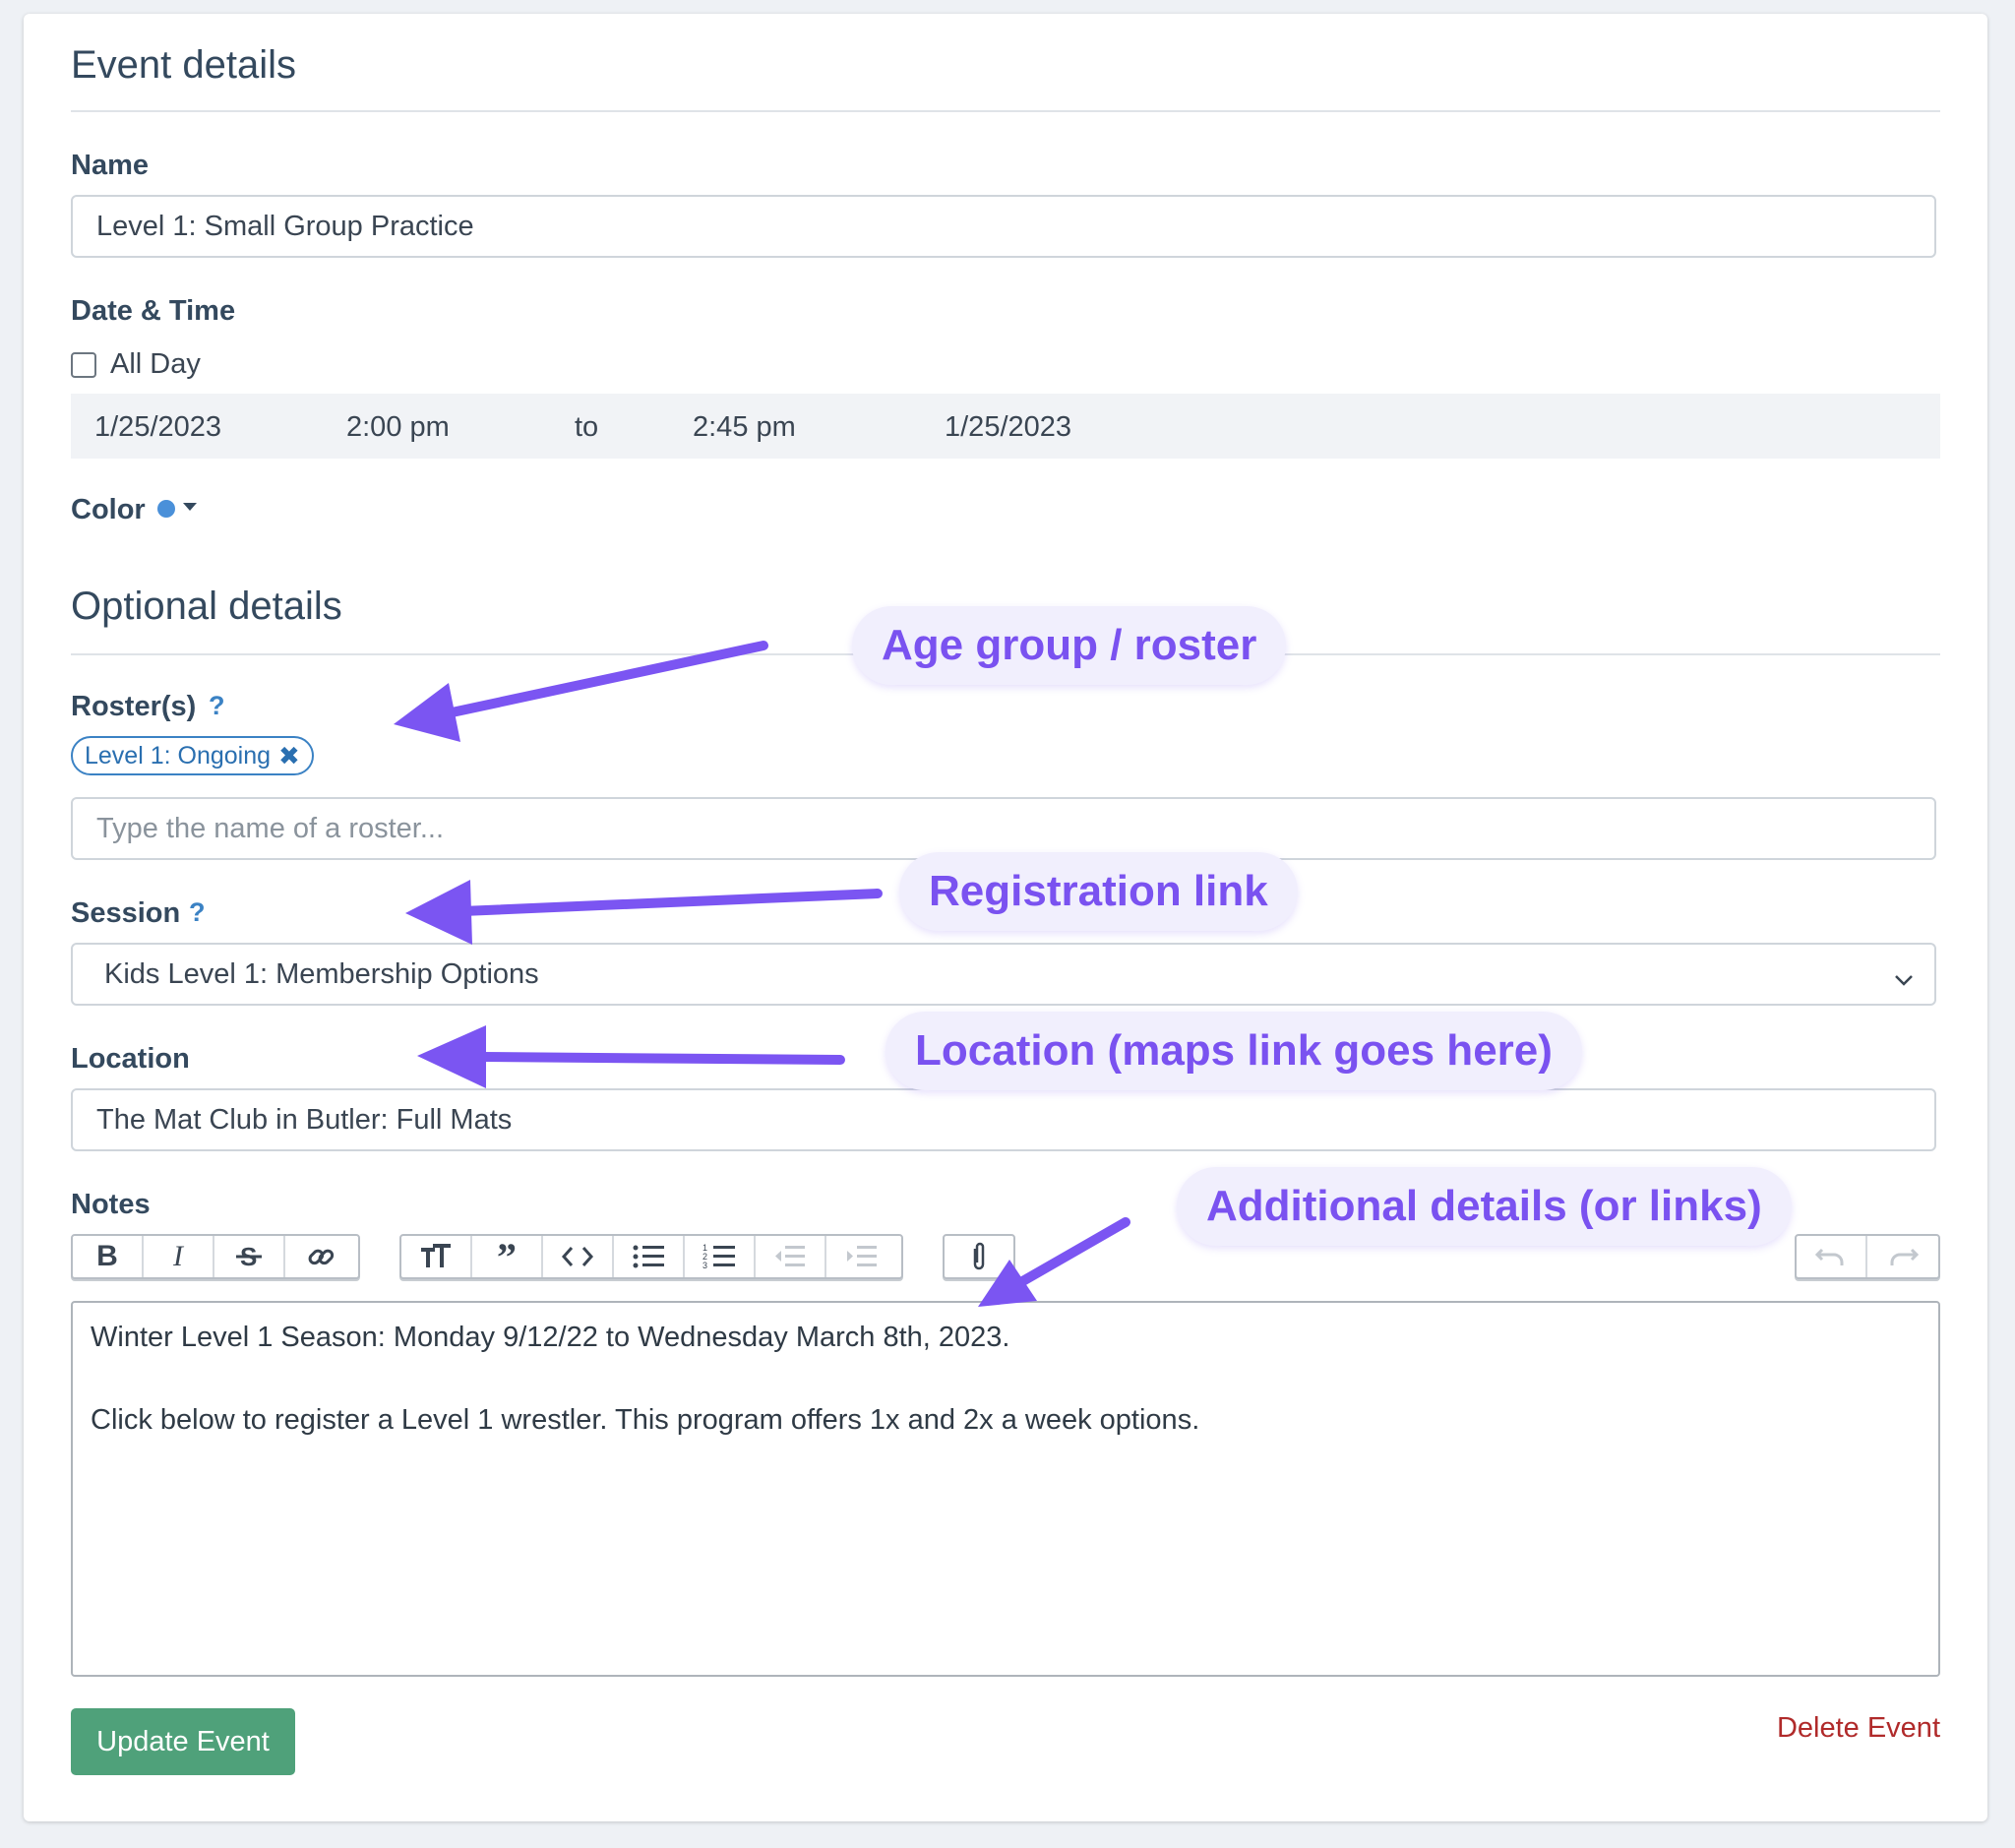  What do you see at coordinates (166, 509) in the screenshot?
I see `color-swatch` at bounding box center [166, 509].